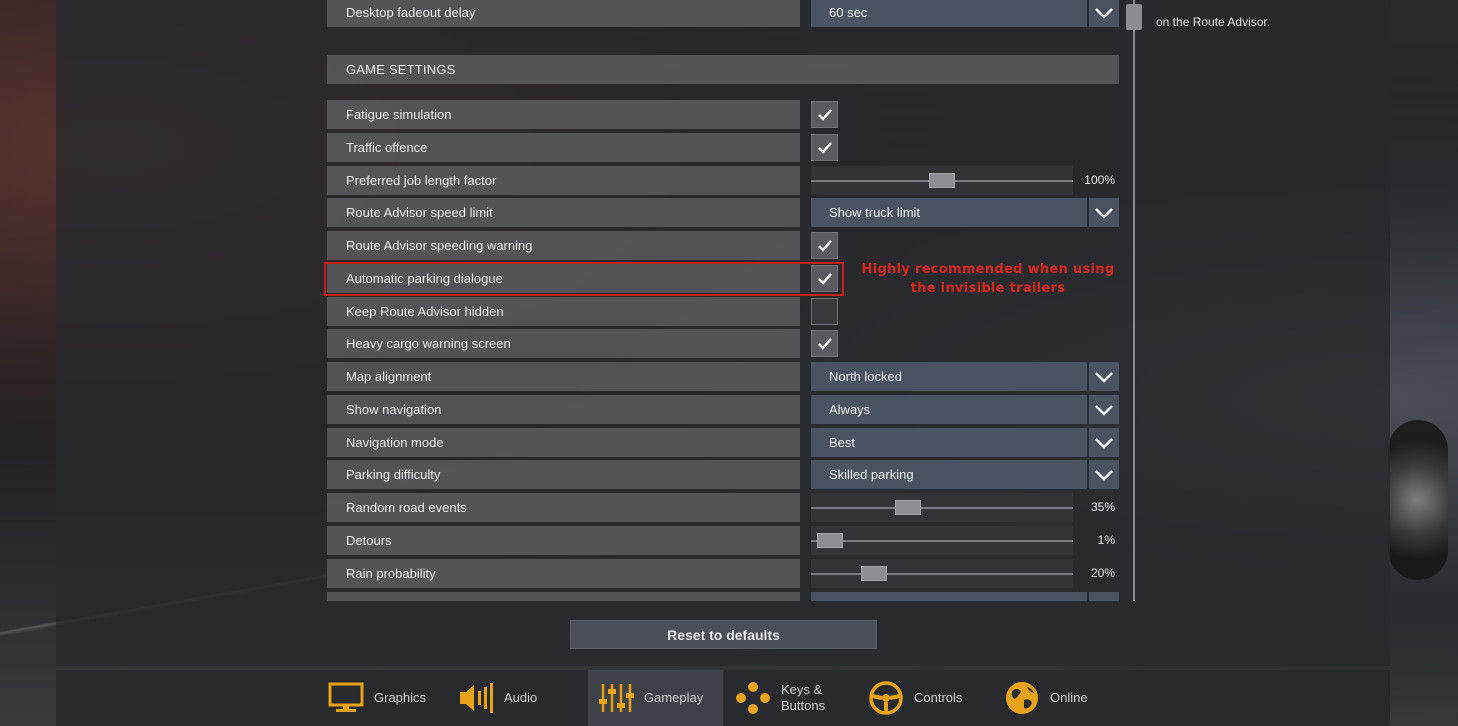 Image resolution: width=1458 pixels, height=726 pixels. I want to click on setting-label: Random road events, so click(563, 507).